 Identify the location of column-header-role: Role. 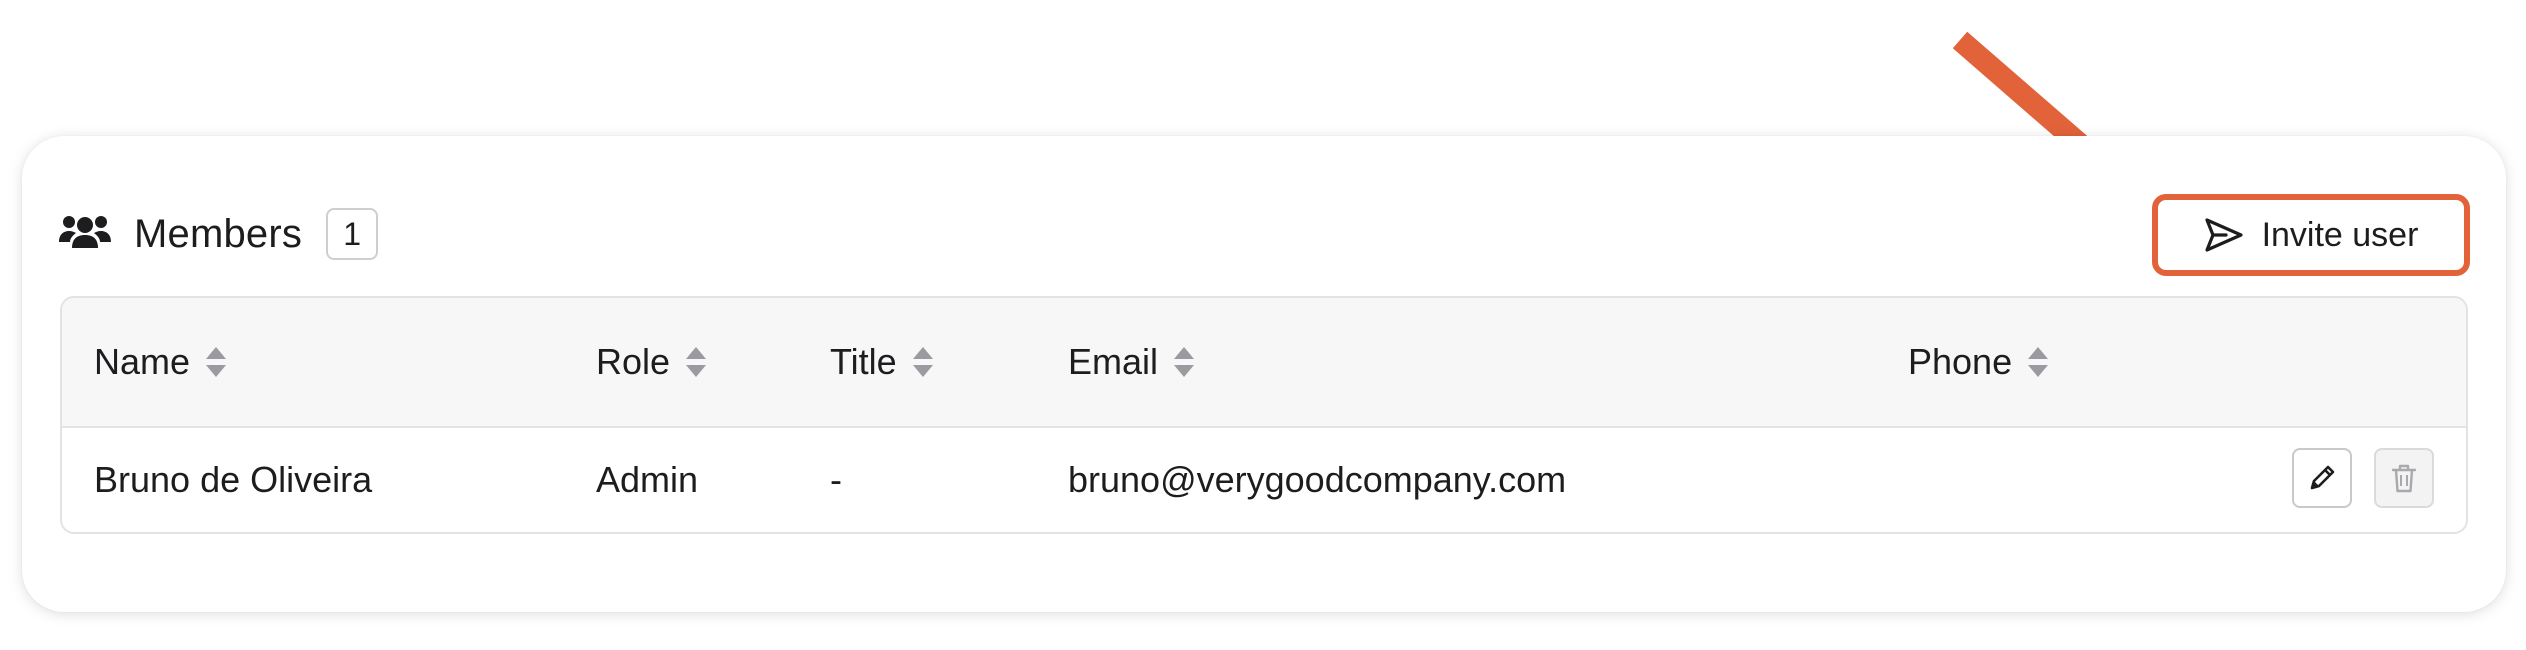
(652, 362).